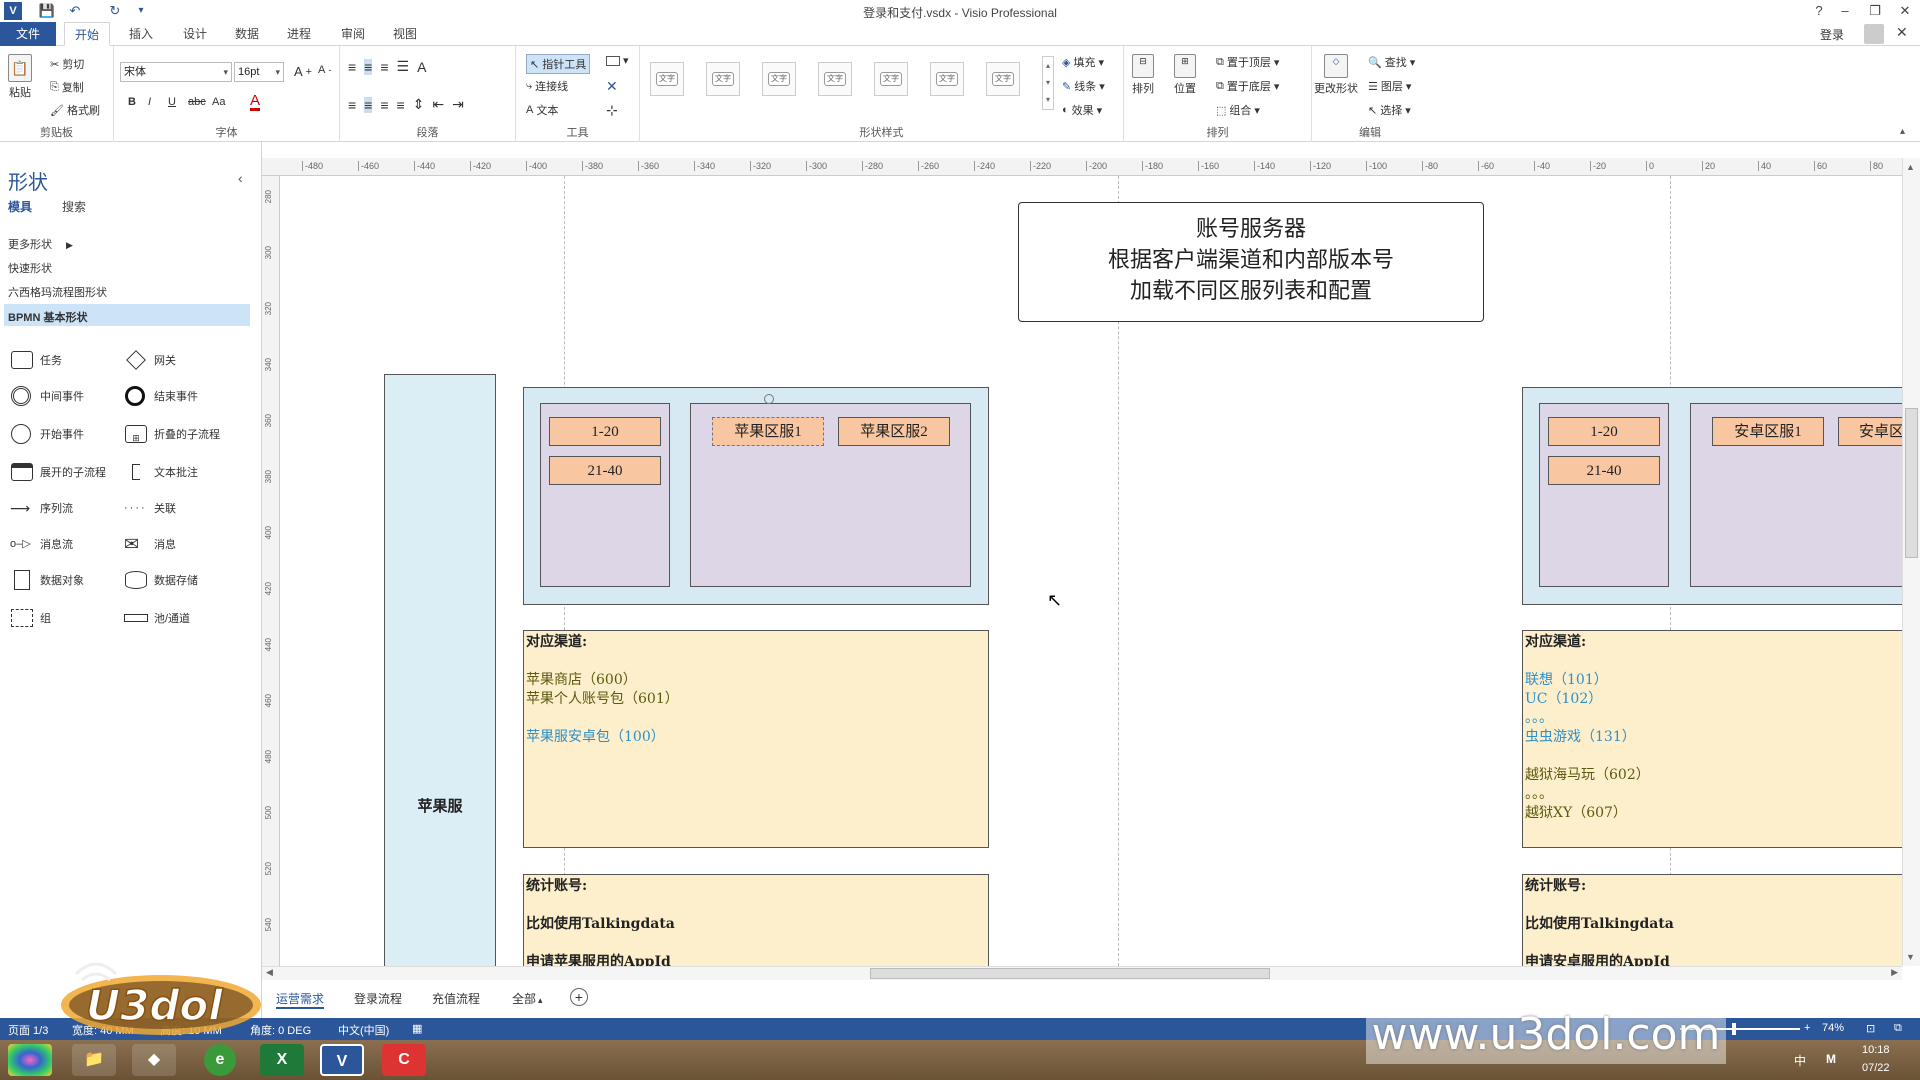 This screenshot has width=1920, height=1080. What do you see at coordinates (67, 64) in the screenshot?
I see `cut-button: ✂ 剪切` at bounding box center [67, 64].